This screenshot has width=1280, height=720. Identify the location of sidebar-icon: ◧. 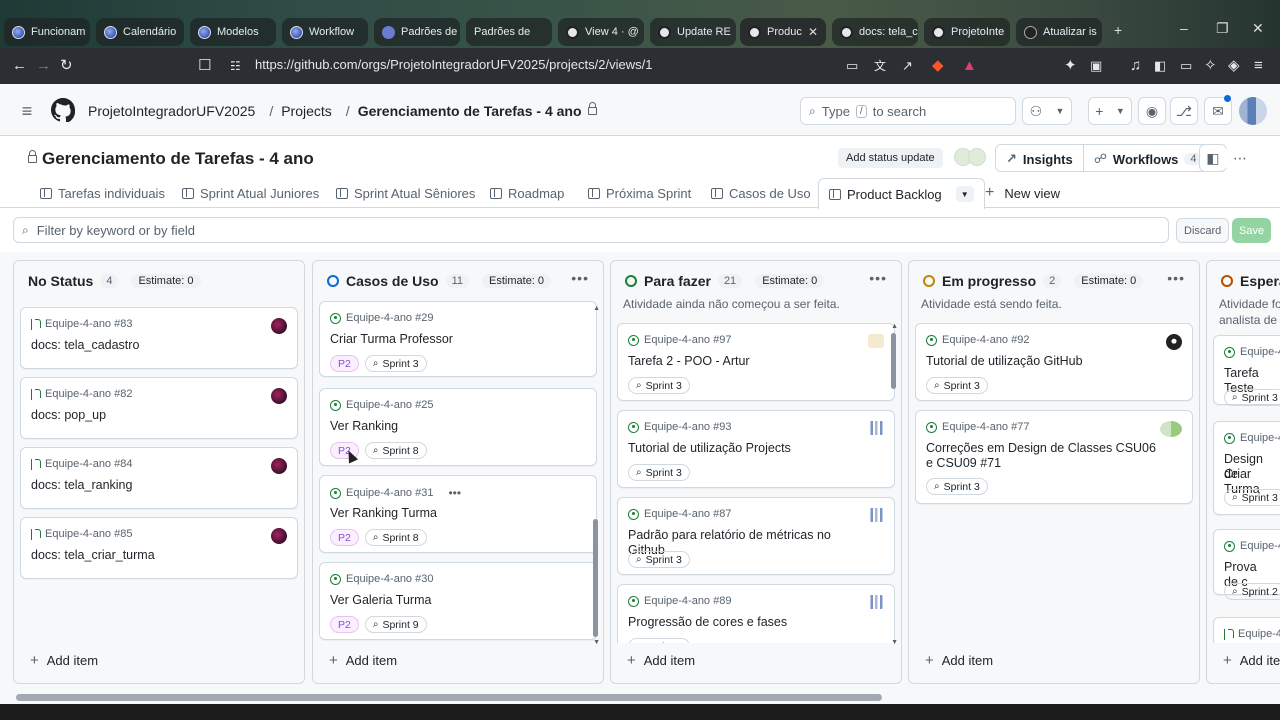
(1160, 66).